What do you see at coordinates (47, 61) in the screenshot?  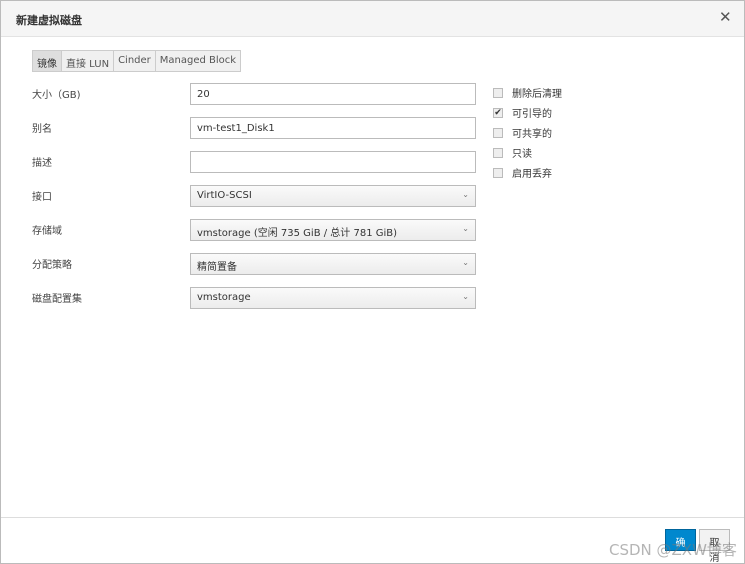 I see `tab-image: 镜像` at bounding box center [47, 61].